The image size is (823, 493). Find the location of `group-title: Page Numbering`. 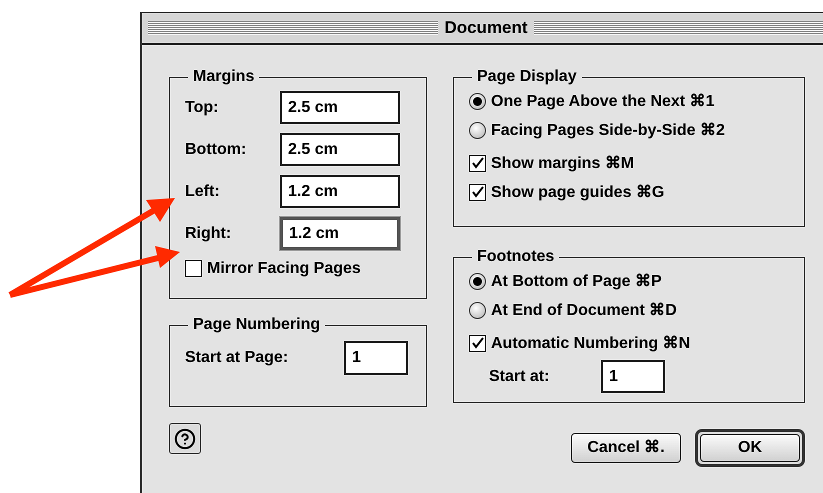

group-title: Page Numbering is located at coordinates (257, 325).